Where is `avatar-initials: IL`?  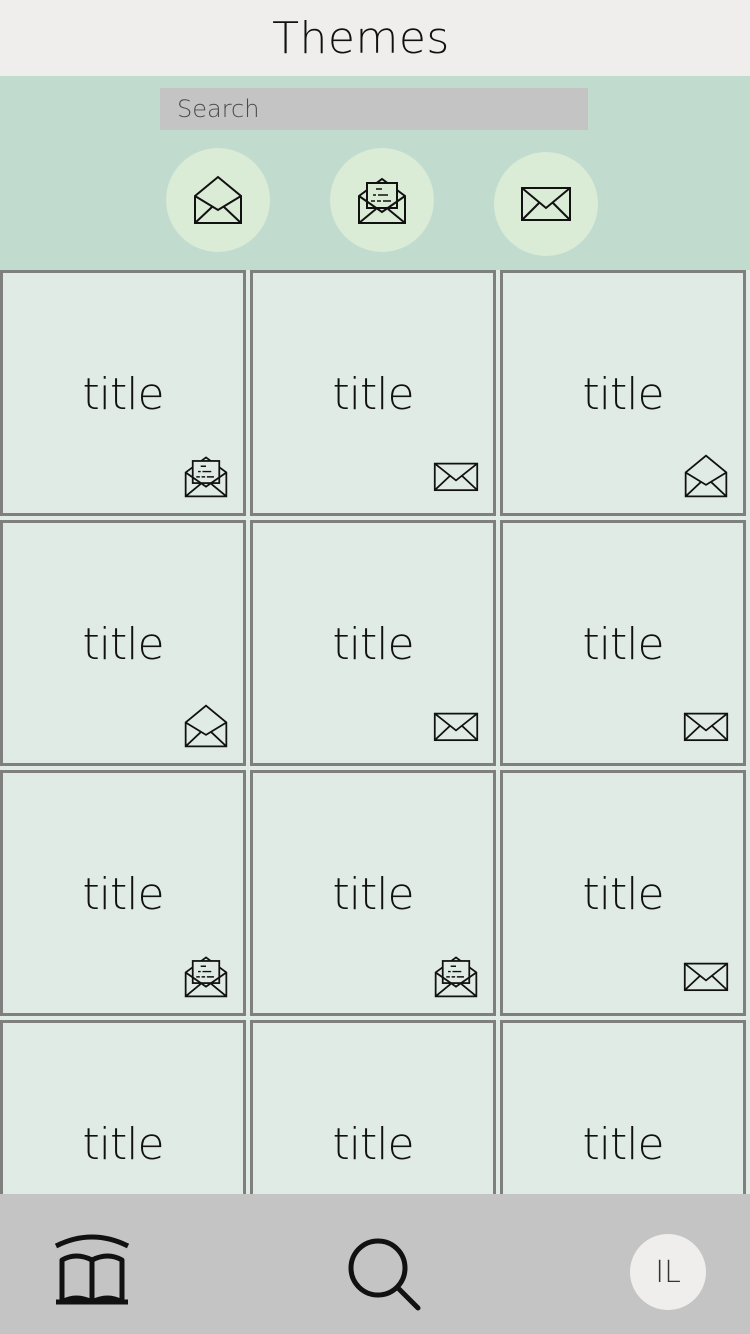
avatar-initials: IL is located at coordinates (668, 1272).